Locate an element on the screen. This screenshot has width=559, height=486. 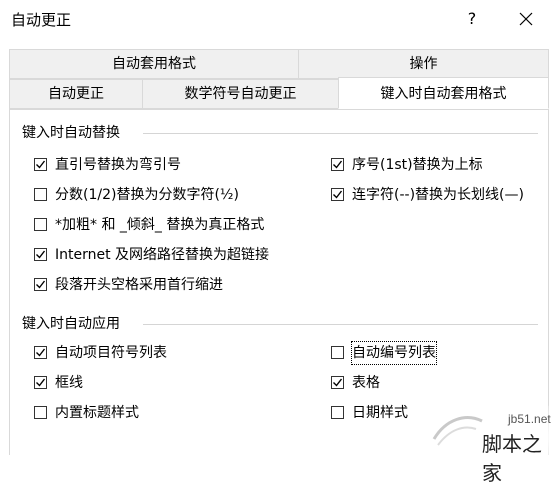
option-label: 分数(1/2)替换为分数字符(½) is located at coordinates (147, 195).